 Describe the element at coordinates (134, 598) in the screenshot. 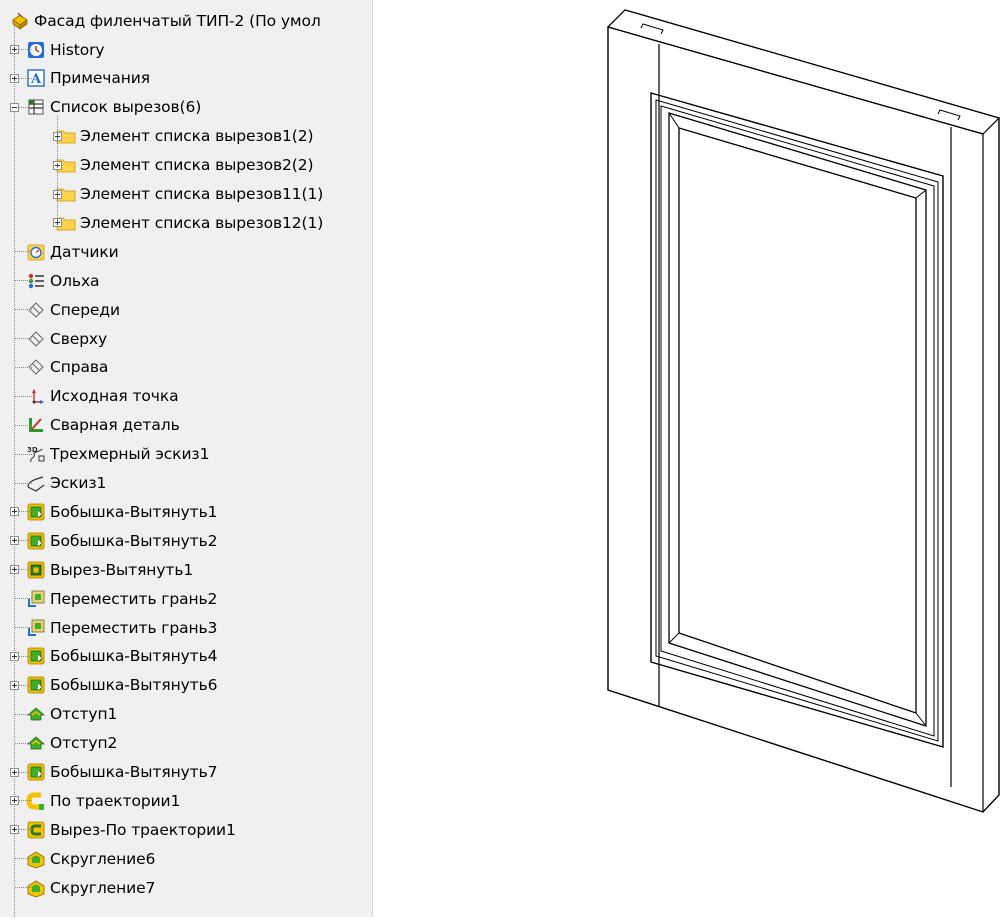

I see `tree-item-label: Переместить грань2` at that location.